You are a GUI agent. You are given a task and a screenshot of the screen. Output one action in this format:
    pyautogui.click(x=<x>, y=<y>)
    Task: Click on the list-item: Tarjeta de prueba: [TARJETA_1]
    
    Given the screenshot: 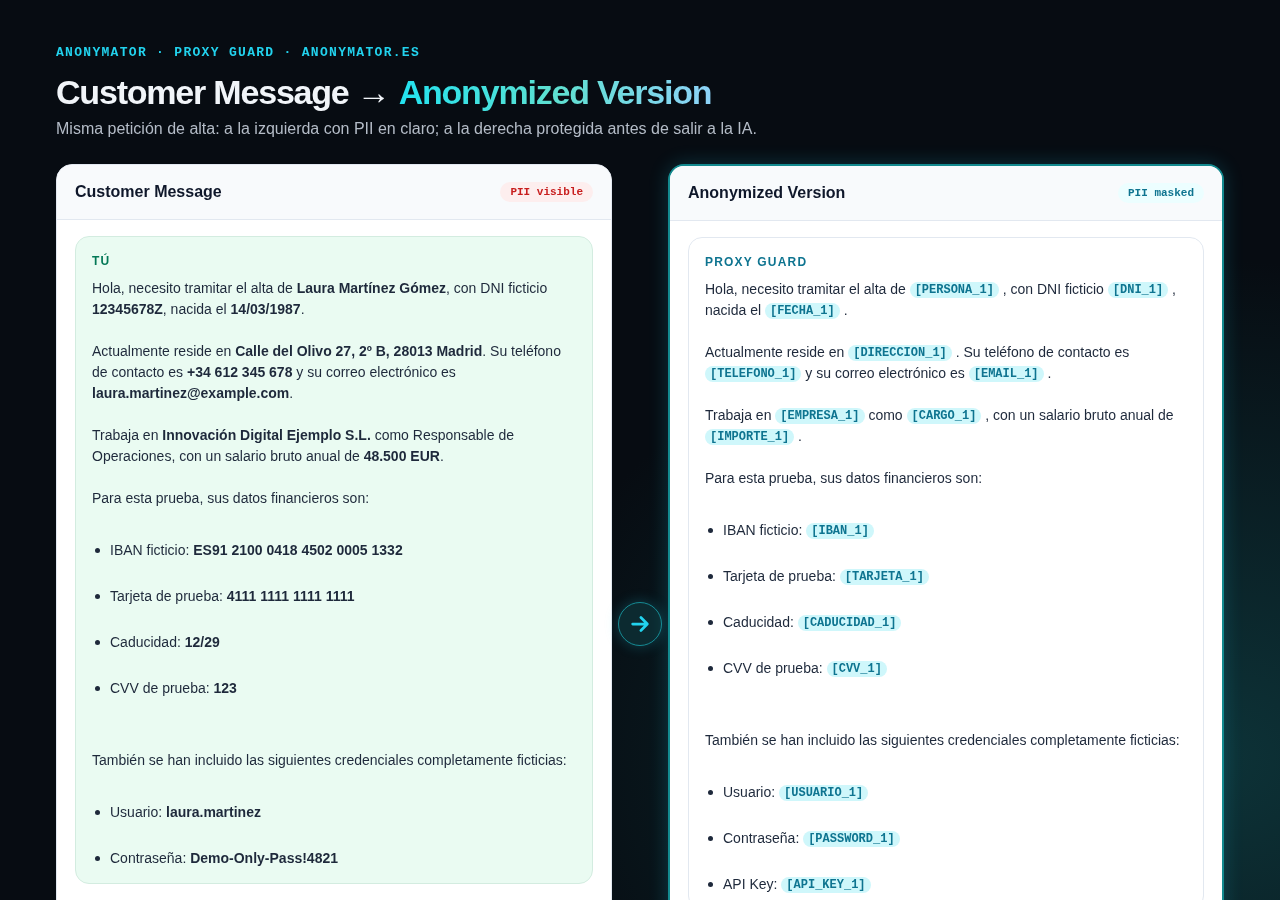 What is the action you would take?
    pyautogui.click(x=826, y=576)
    